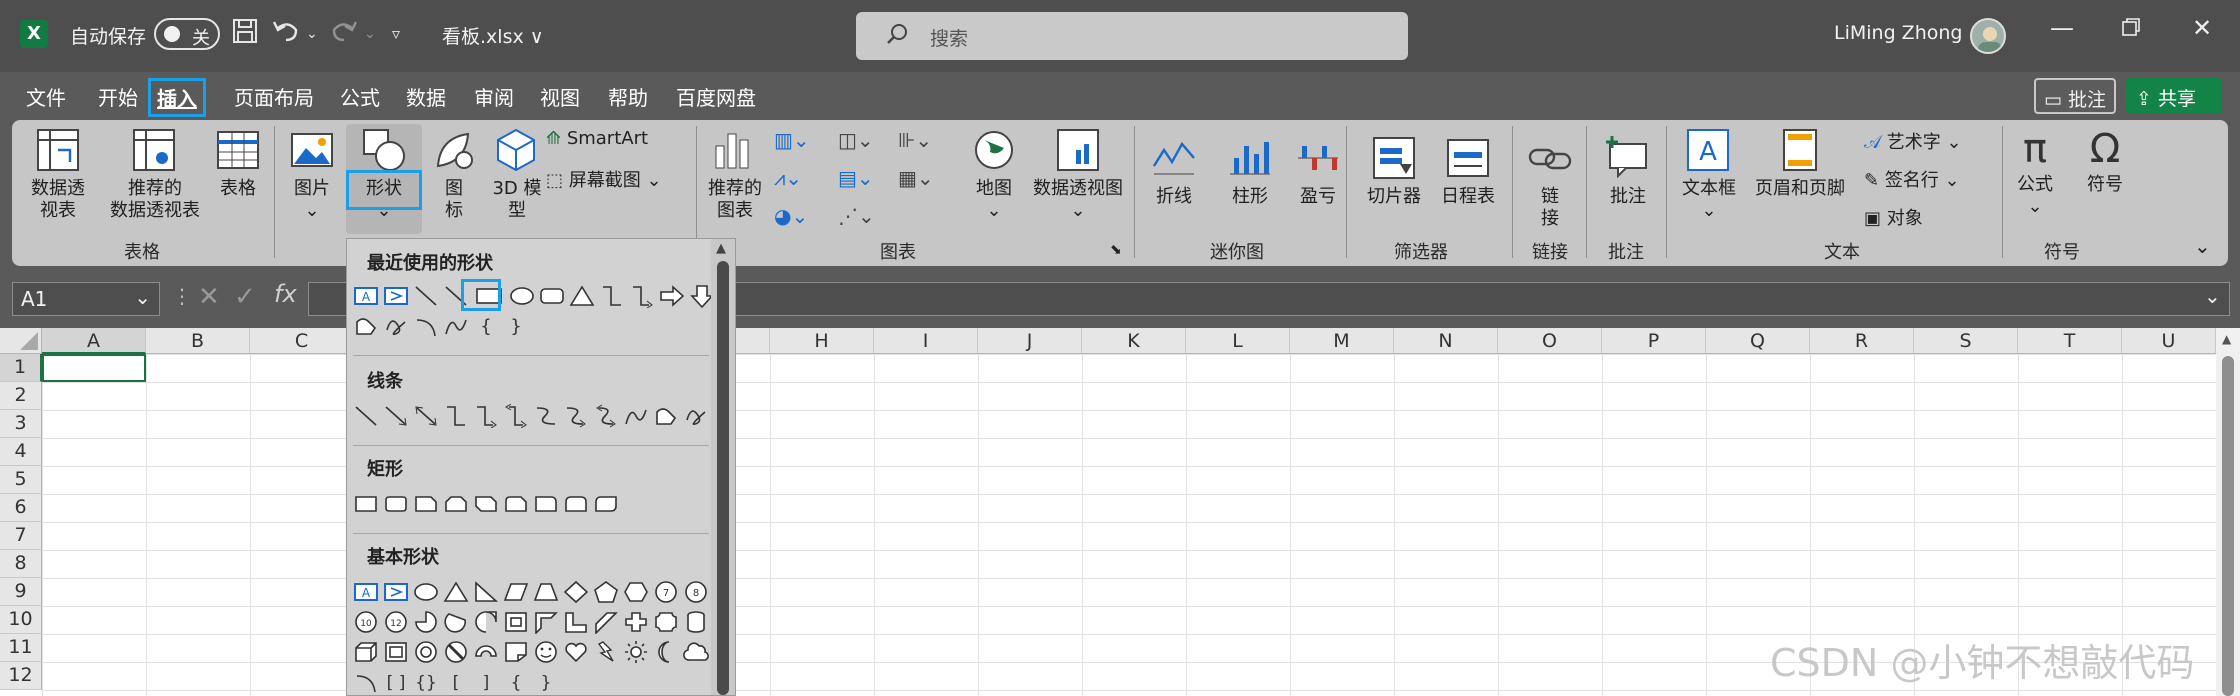  Describe the element at coordinates (1709, 174) in the screenshot. I see `textbox-button: A 文本框 ⌄` at that location.